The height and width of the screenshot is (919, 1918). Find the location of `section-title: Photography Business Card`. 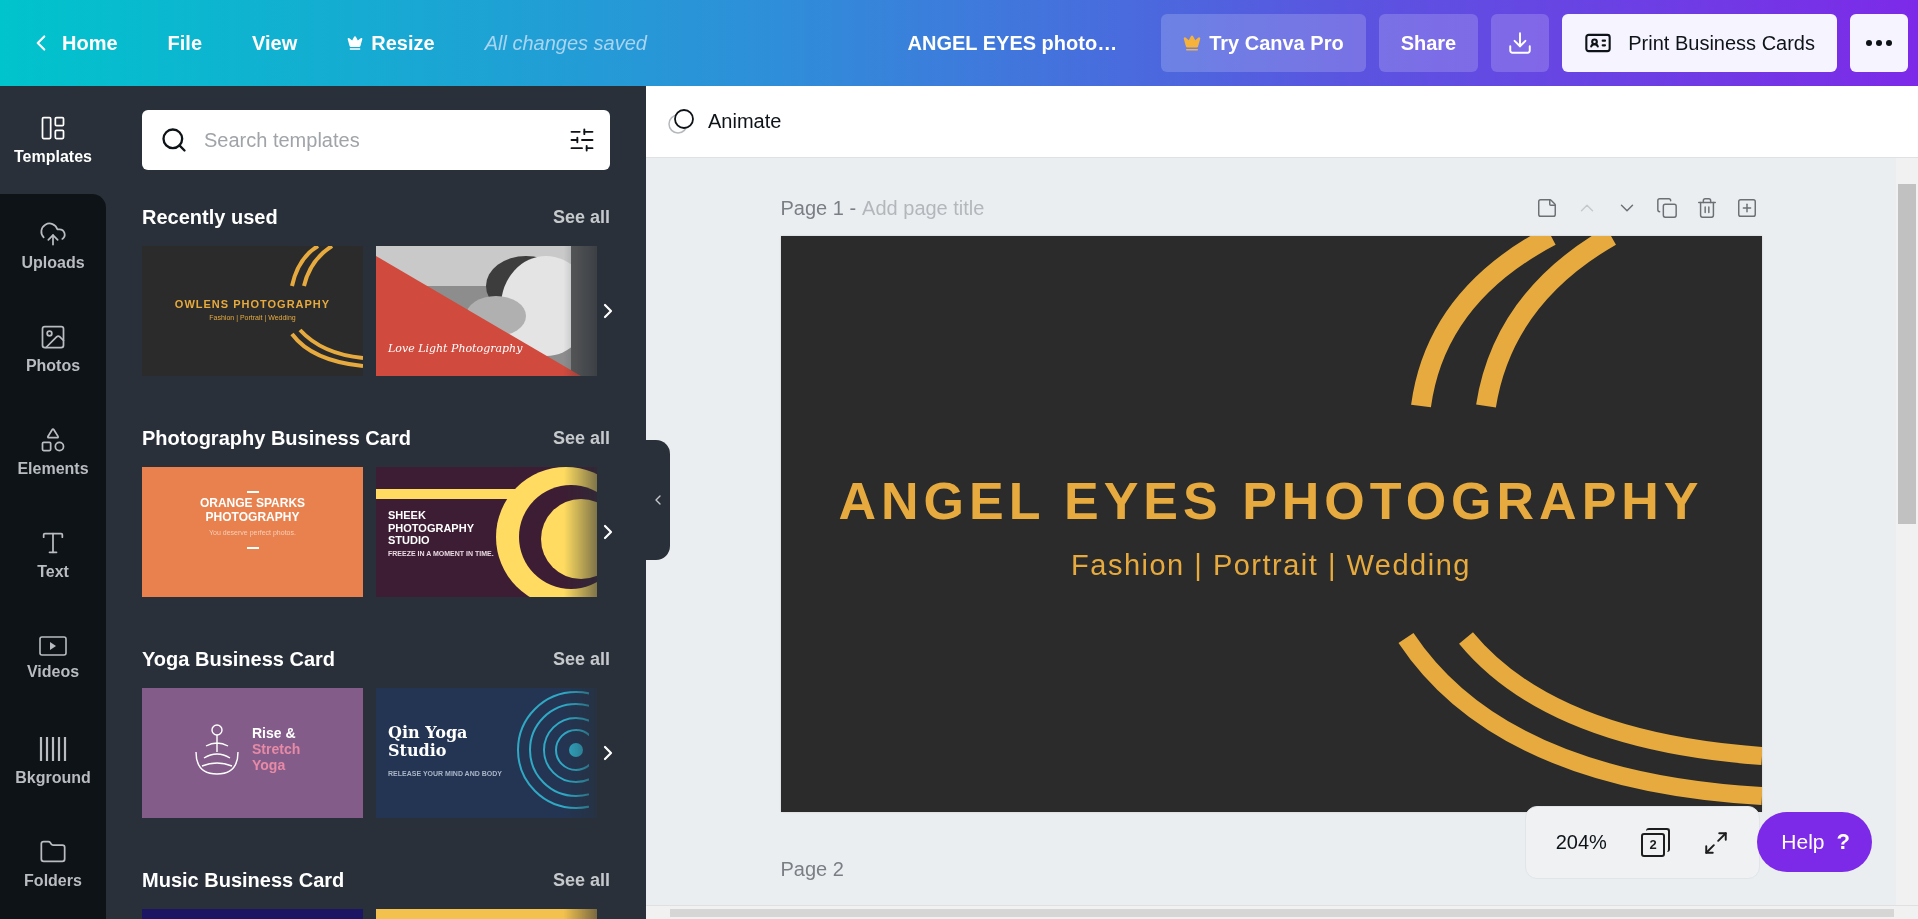

section-title: Photography Business Card is located at coordinates (276, 438).